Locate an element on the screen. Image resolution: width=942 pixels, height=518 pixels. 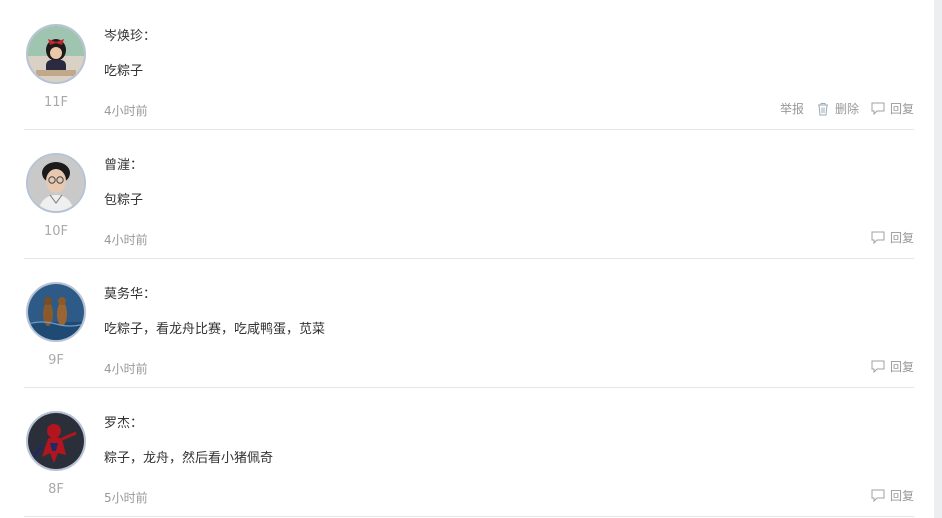
comment-author: 莫务华： is located at coordinates (130, 292).